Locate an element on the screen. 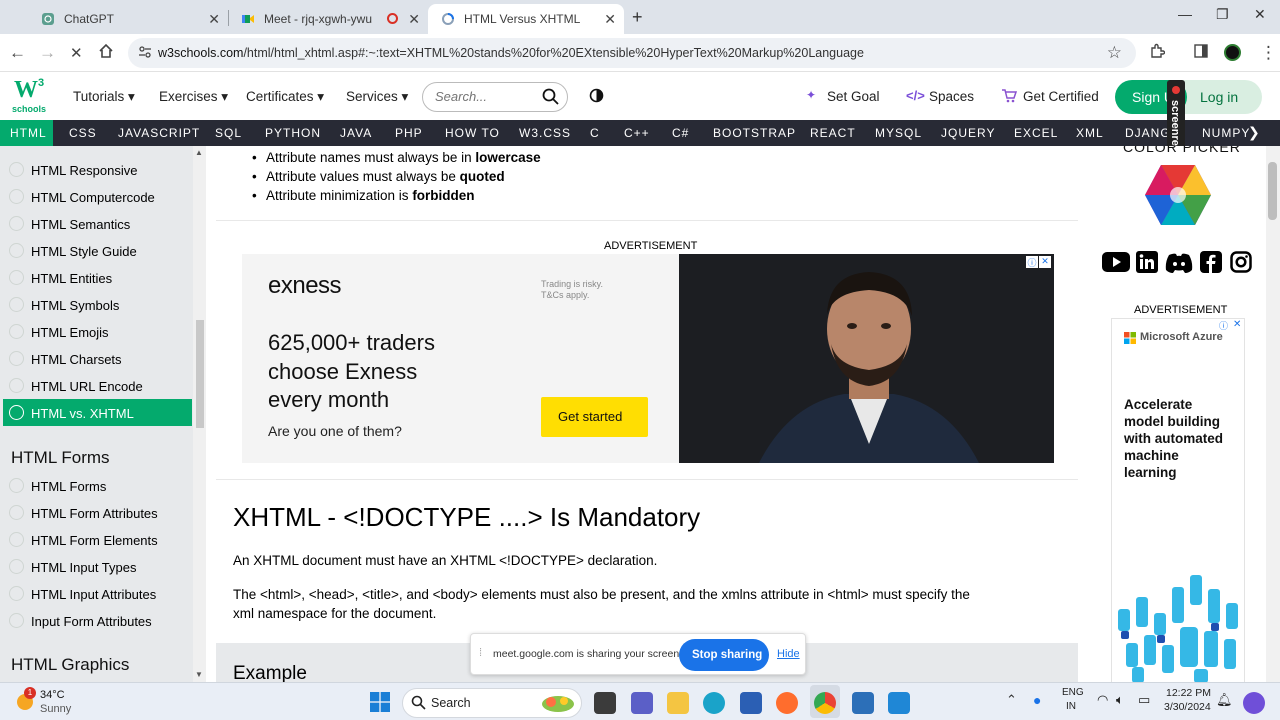  sidebar-item-html-entities: HTML Entities is located at coordinates (97, 277).